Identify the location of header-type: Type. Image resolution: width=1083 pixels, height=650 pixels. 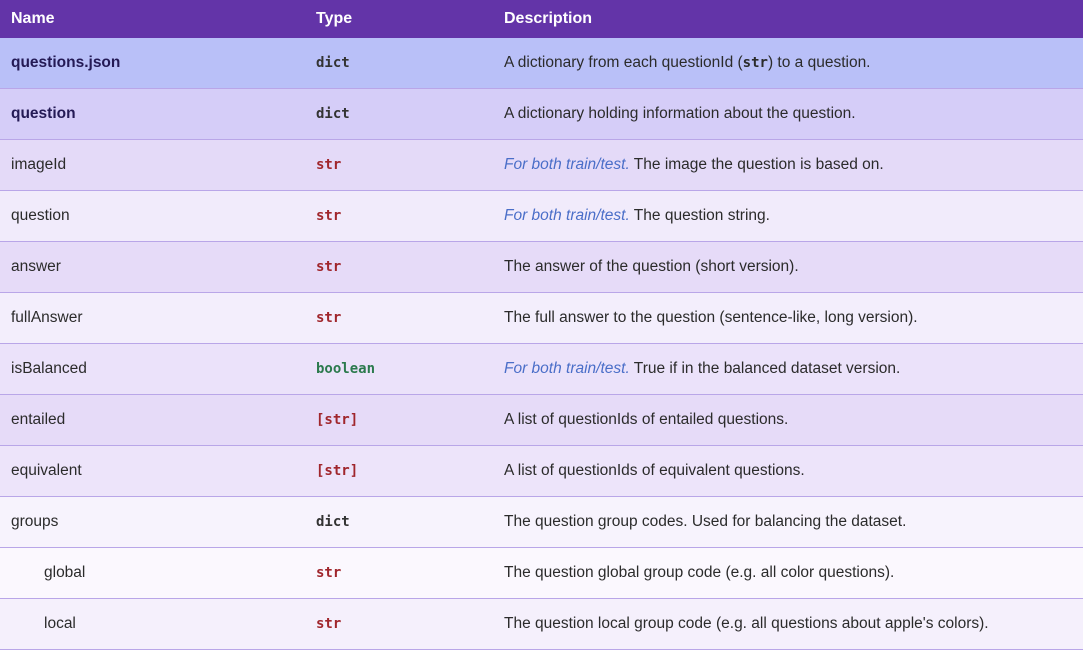
(334, 18).